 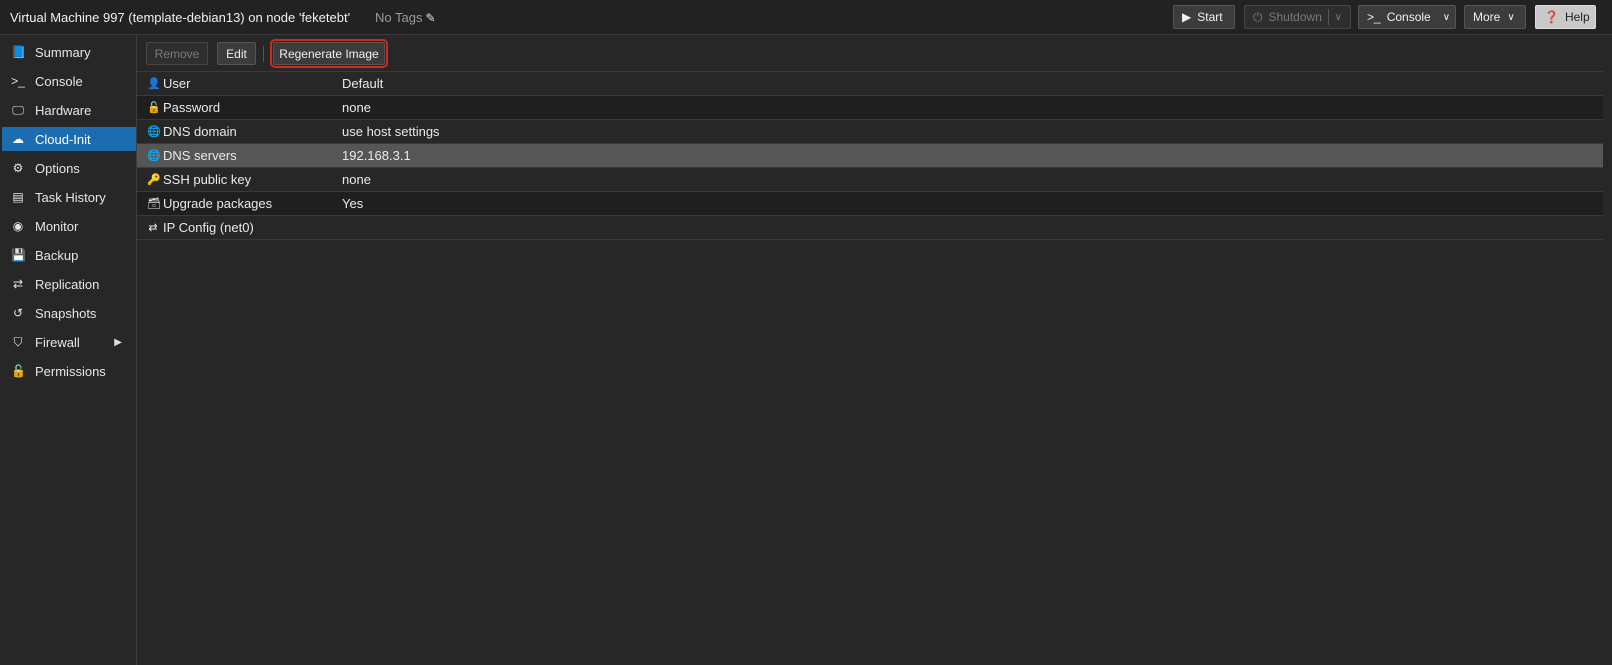 I want to click on user-icon: 👤, so click(x=154, y=84).